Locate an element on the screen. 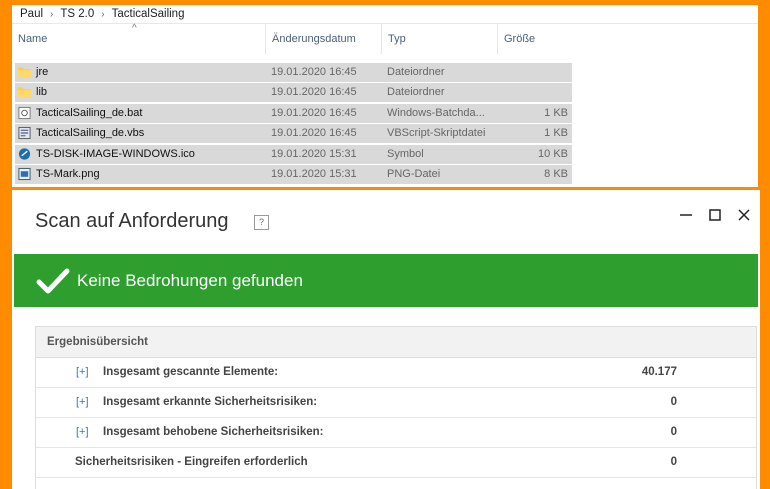 This screenshot has height=489, width=770. file-row: lib 19.01.2020 16:45 Dateiordner is located at coordinates (293, 92).